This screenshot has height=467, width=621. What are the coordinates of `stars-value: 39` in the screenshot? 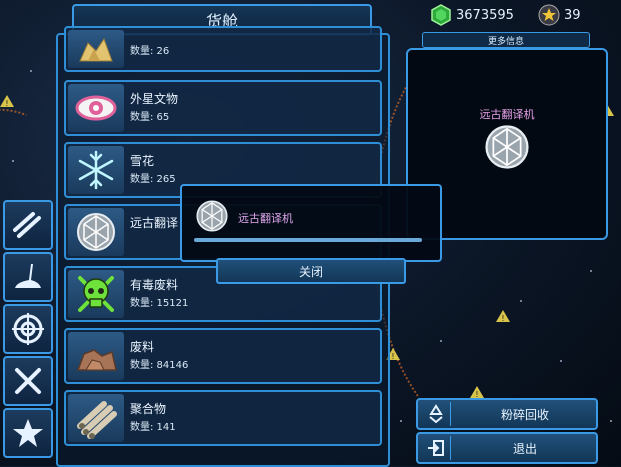 It's located at (572, 15).